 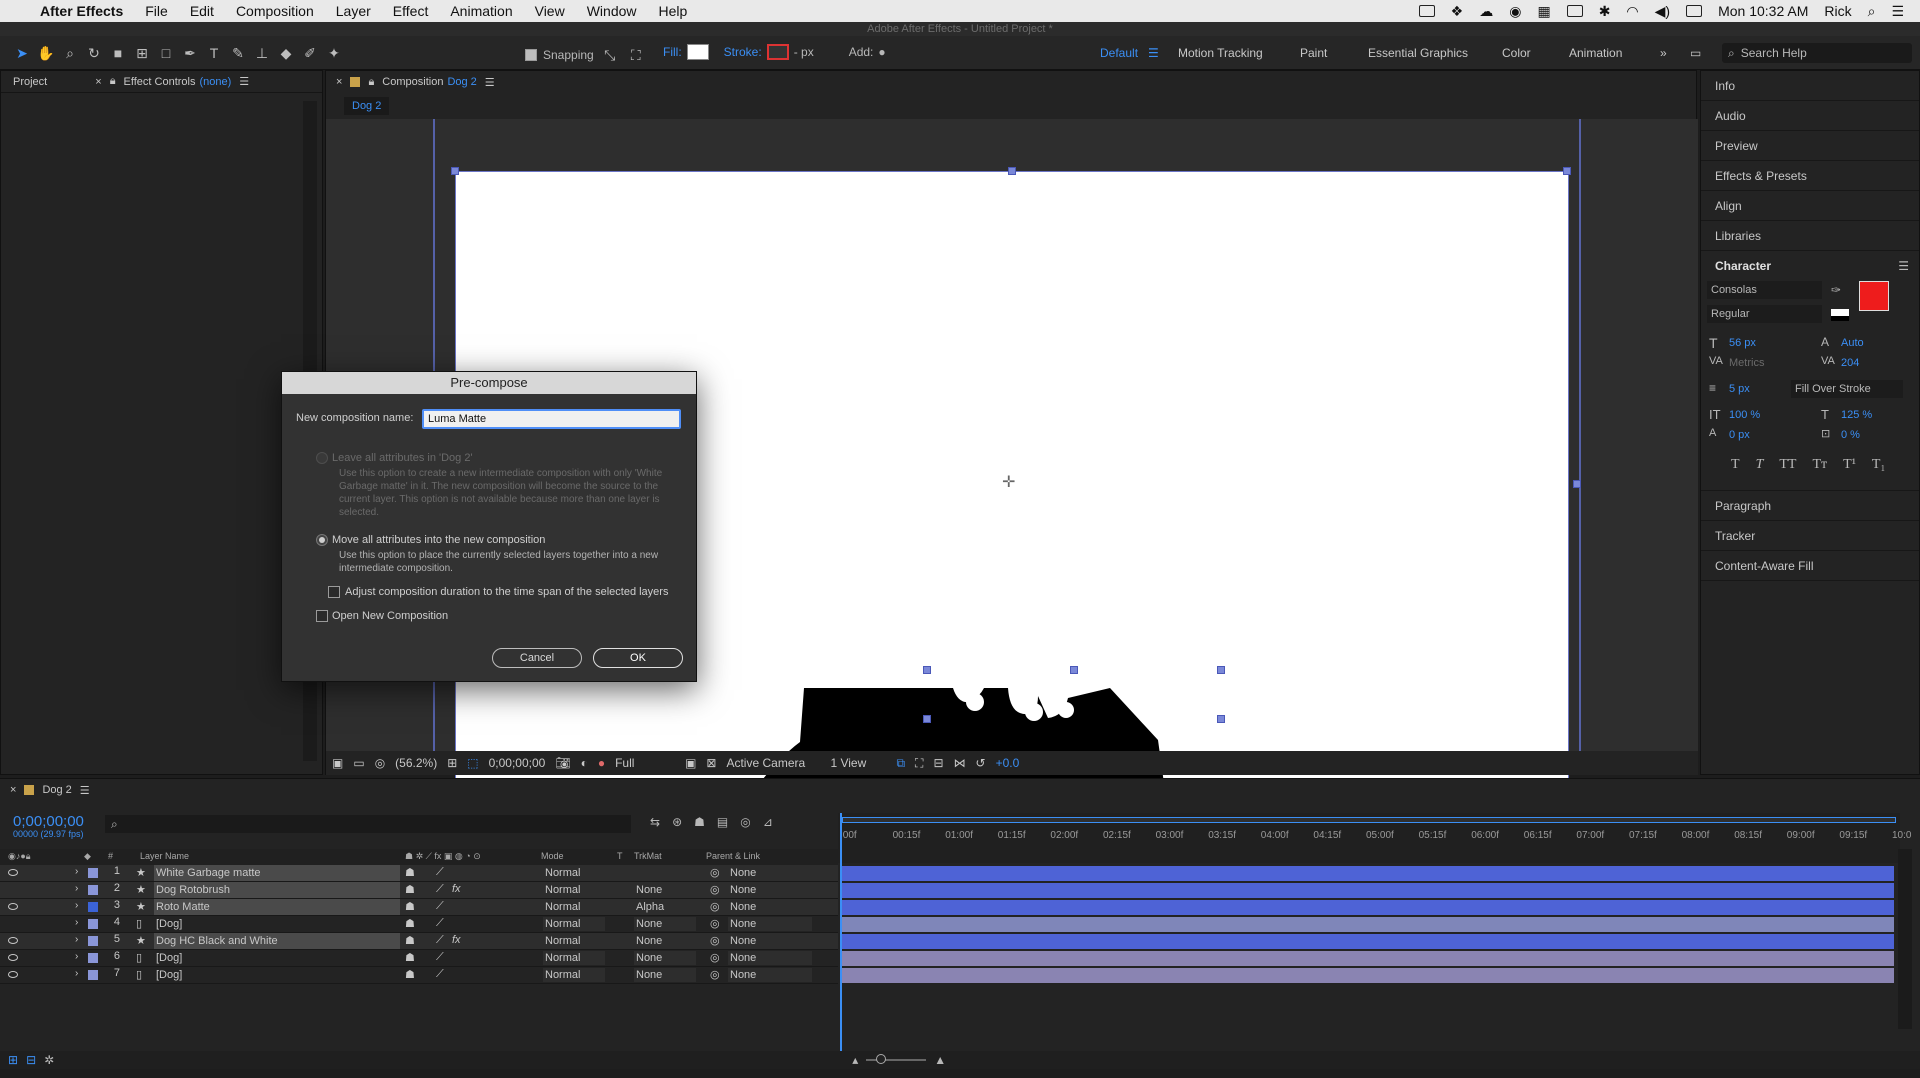 What do you see at coordinates (419, 873) in the screenshot?
I see `layer-row: › 1 ★ White Garbage matte ☗ ⟋ Normal ◎ None` at bounding box center [419, 873].